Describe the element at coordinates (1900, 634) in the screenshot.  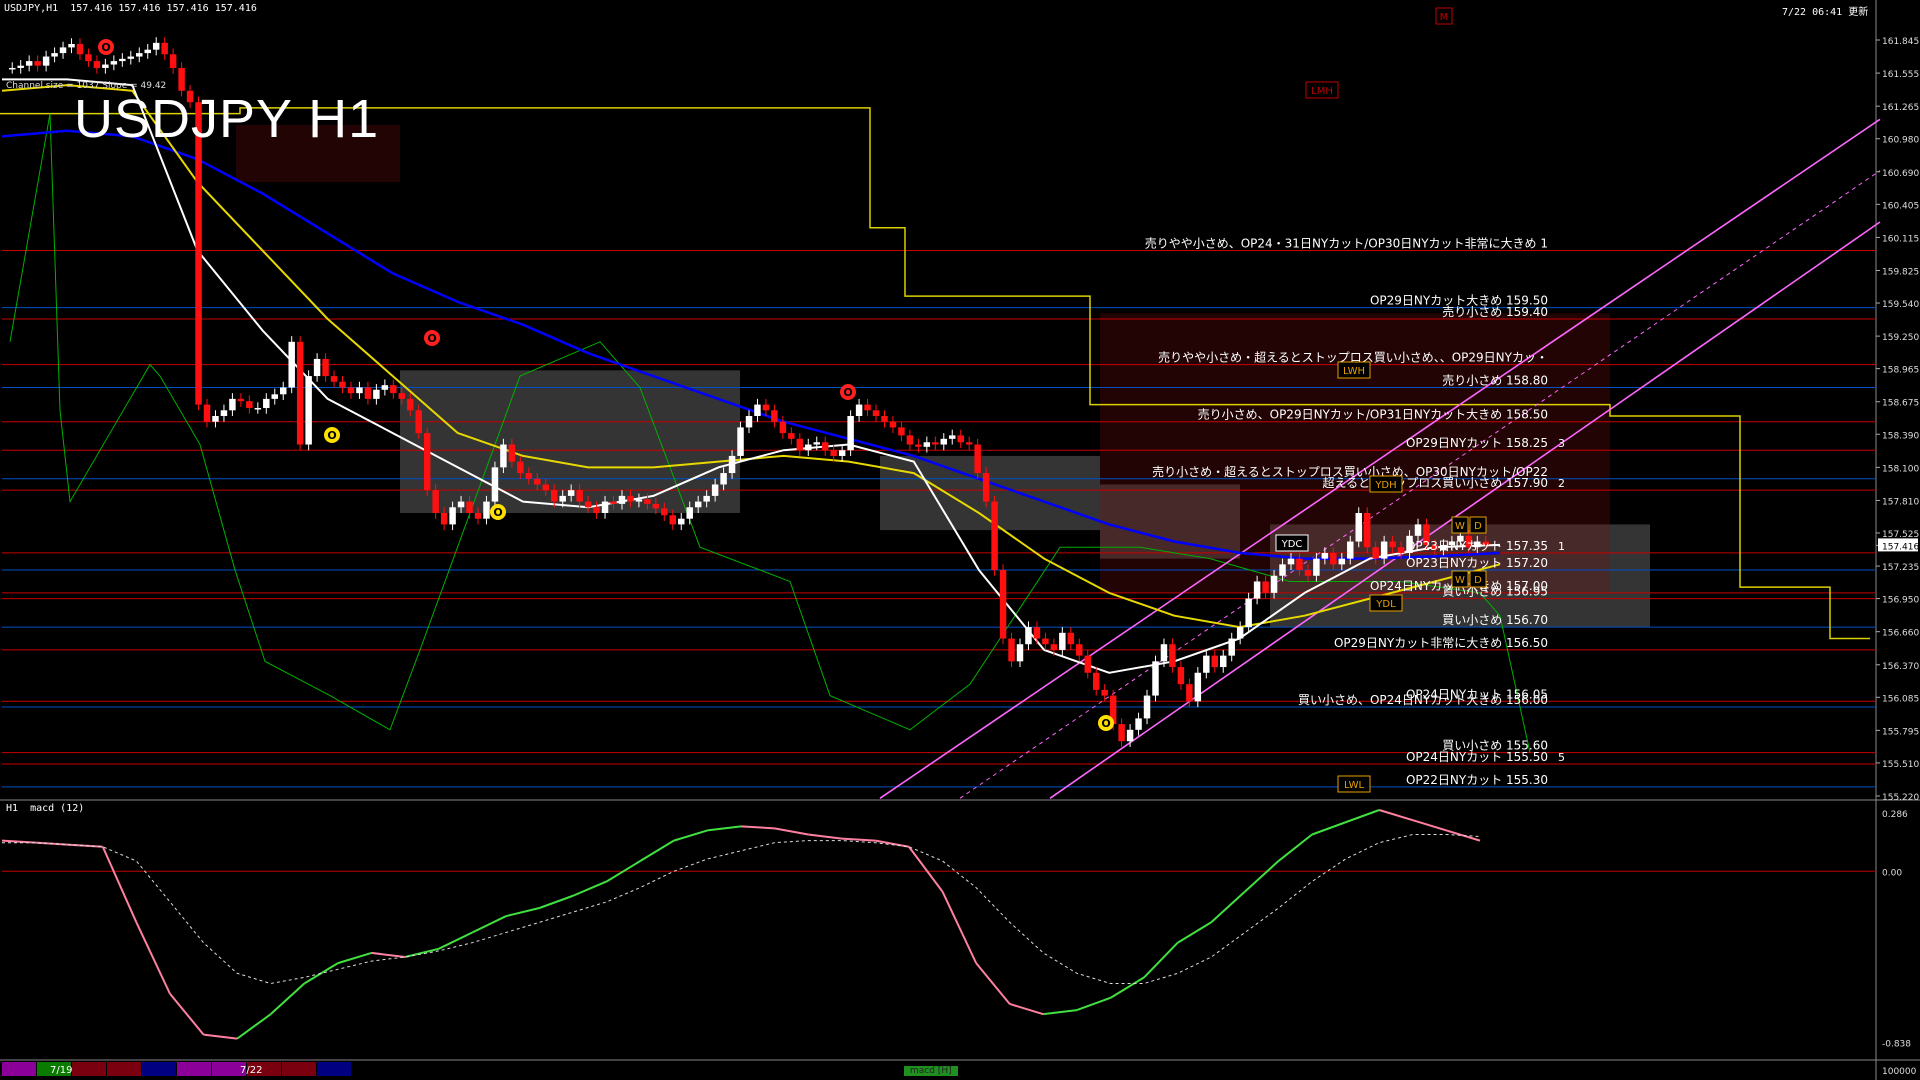
I see `axis-tick-label: 156.660` at that location.